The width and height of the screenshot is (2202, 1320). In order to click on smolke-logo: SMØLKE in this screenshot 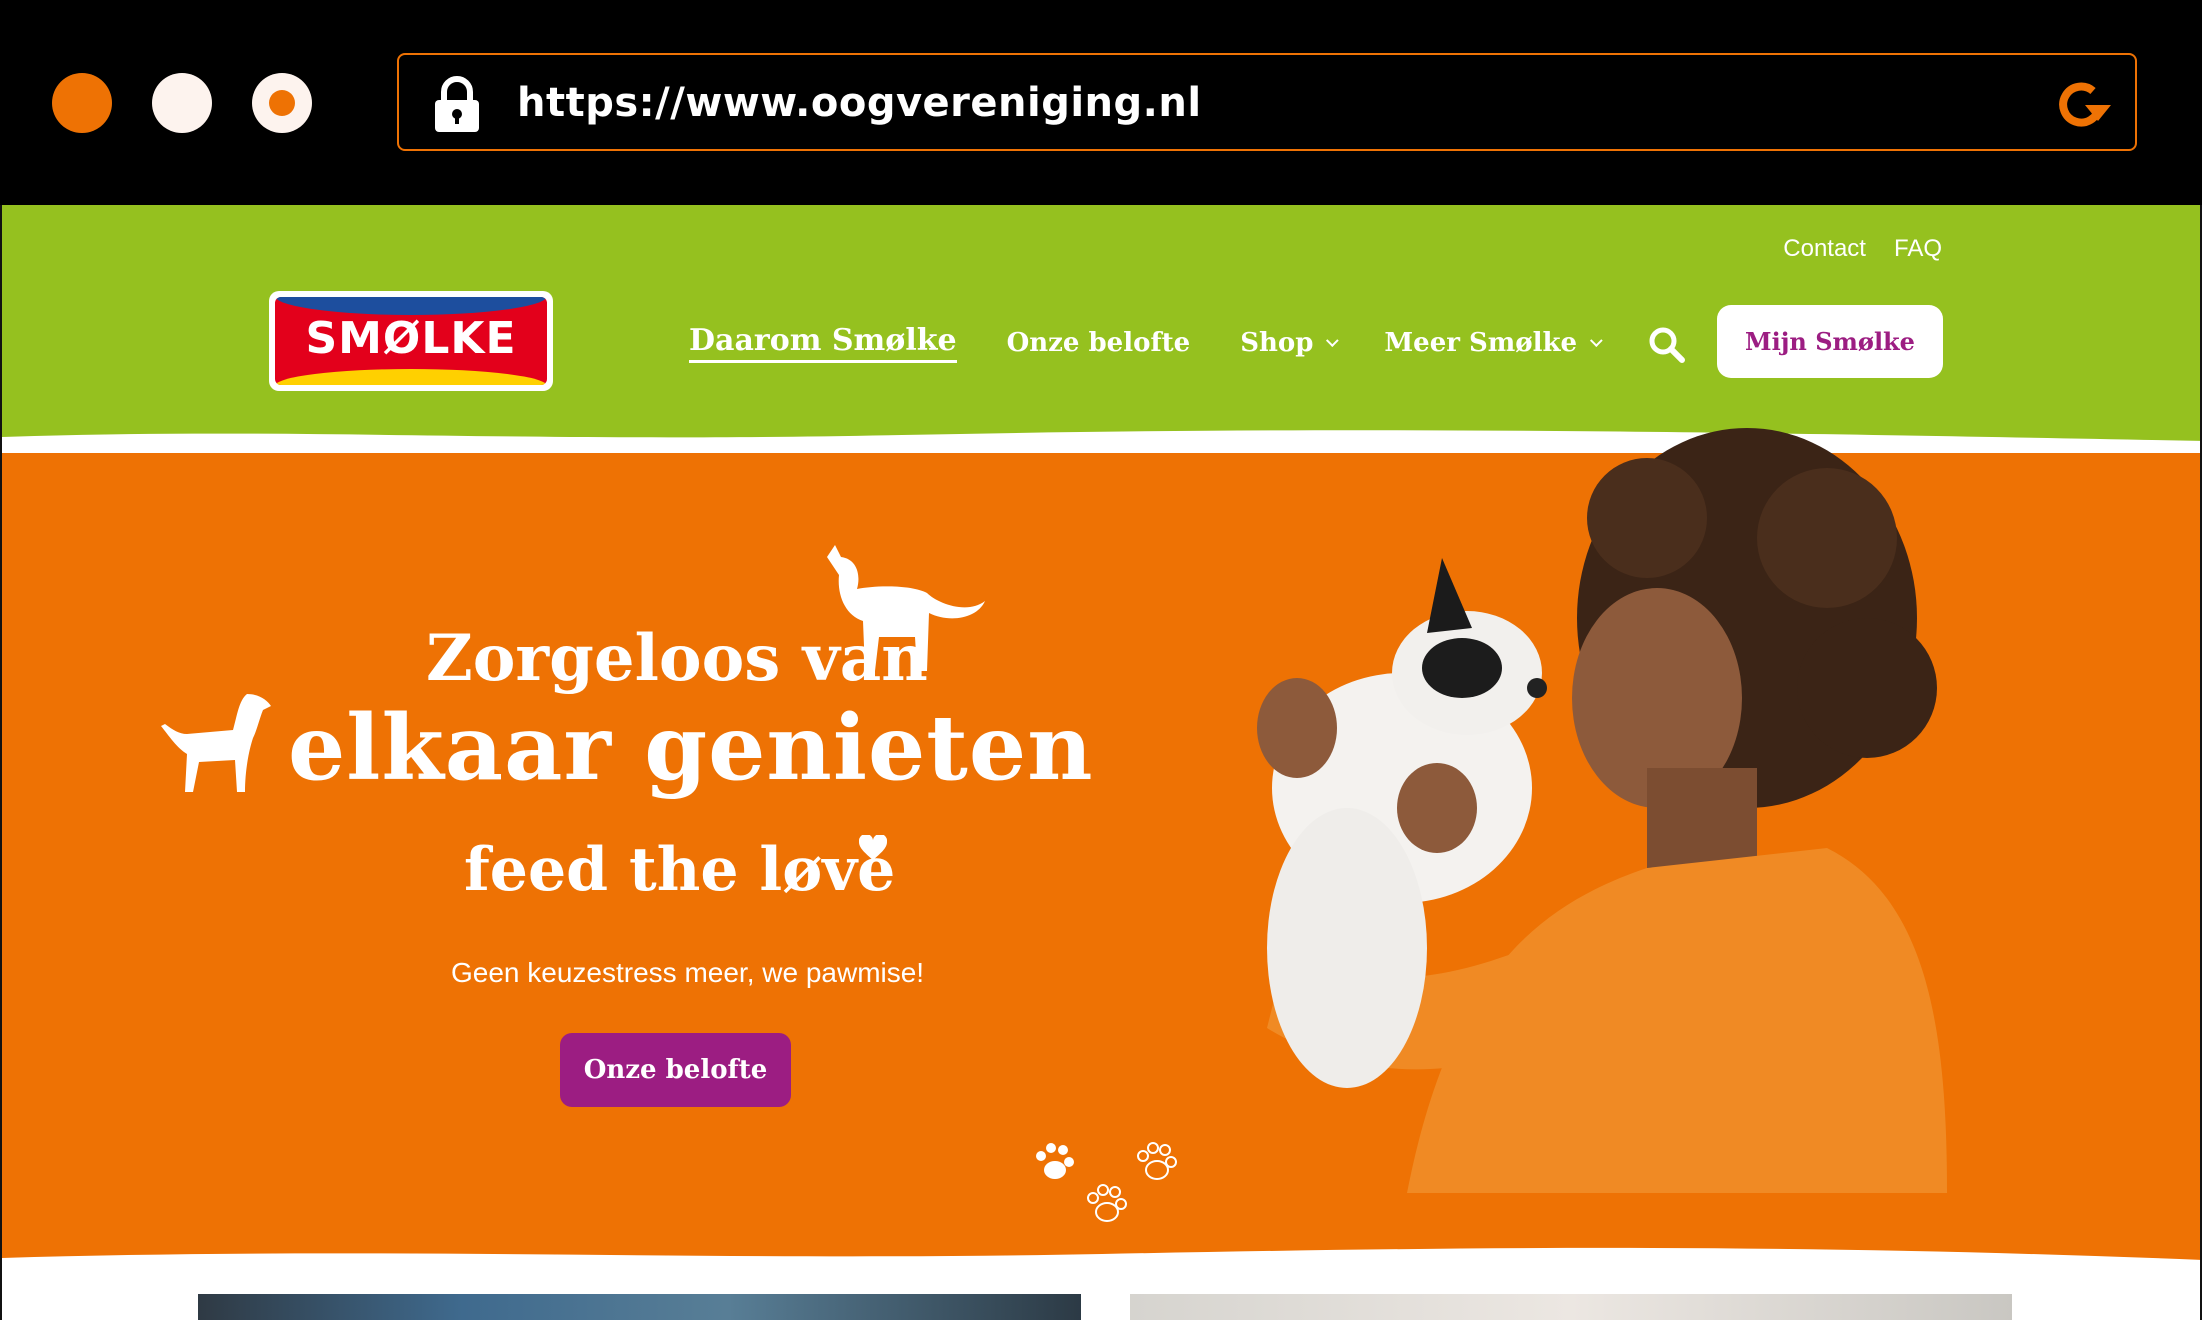, I will do `click(411, 341)`.